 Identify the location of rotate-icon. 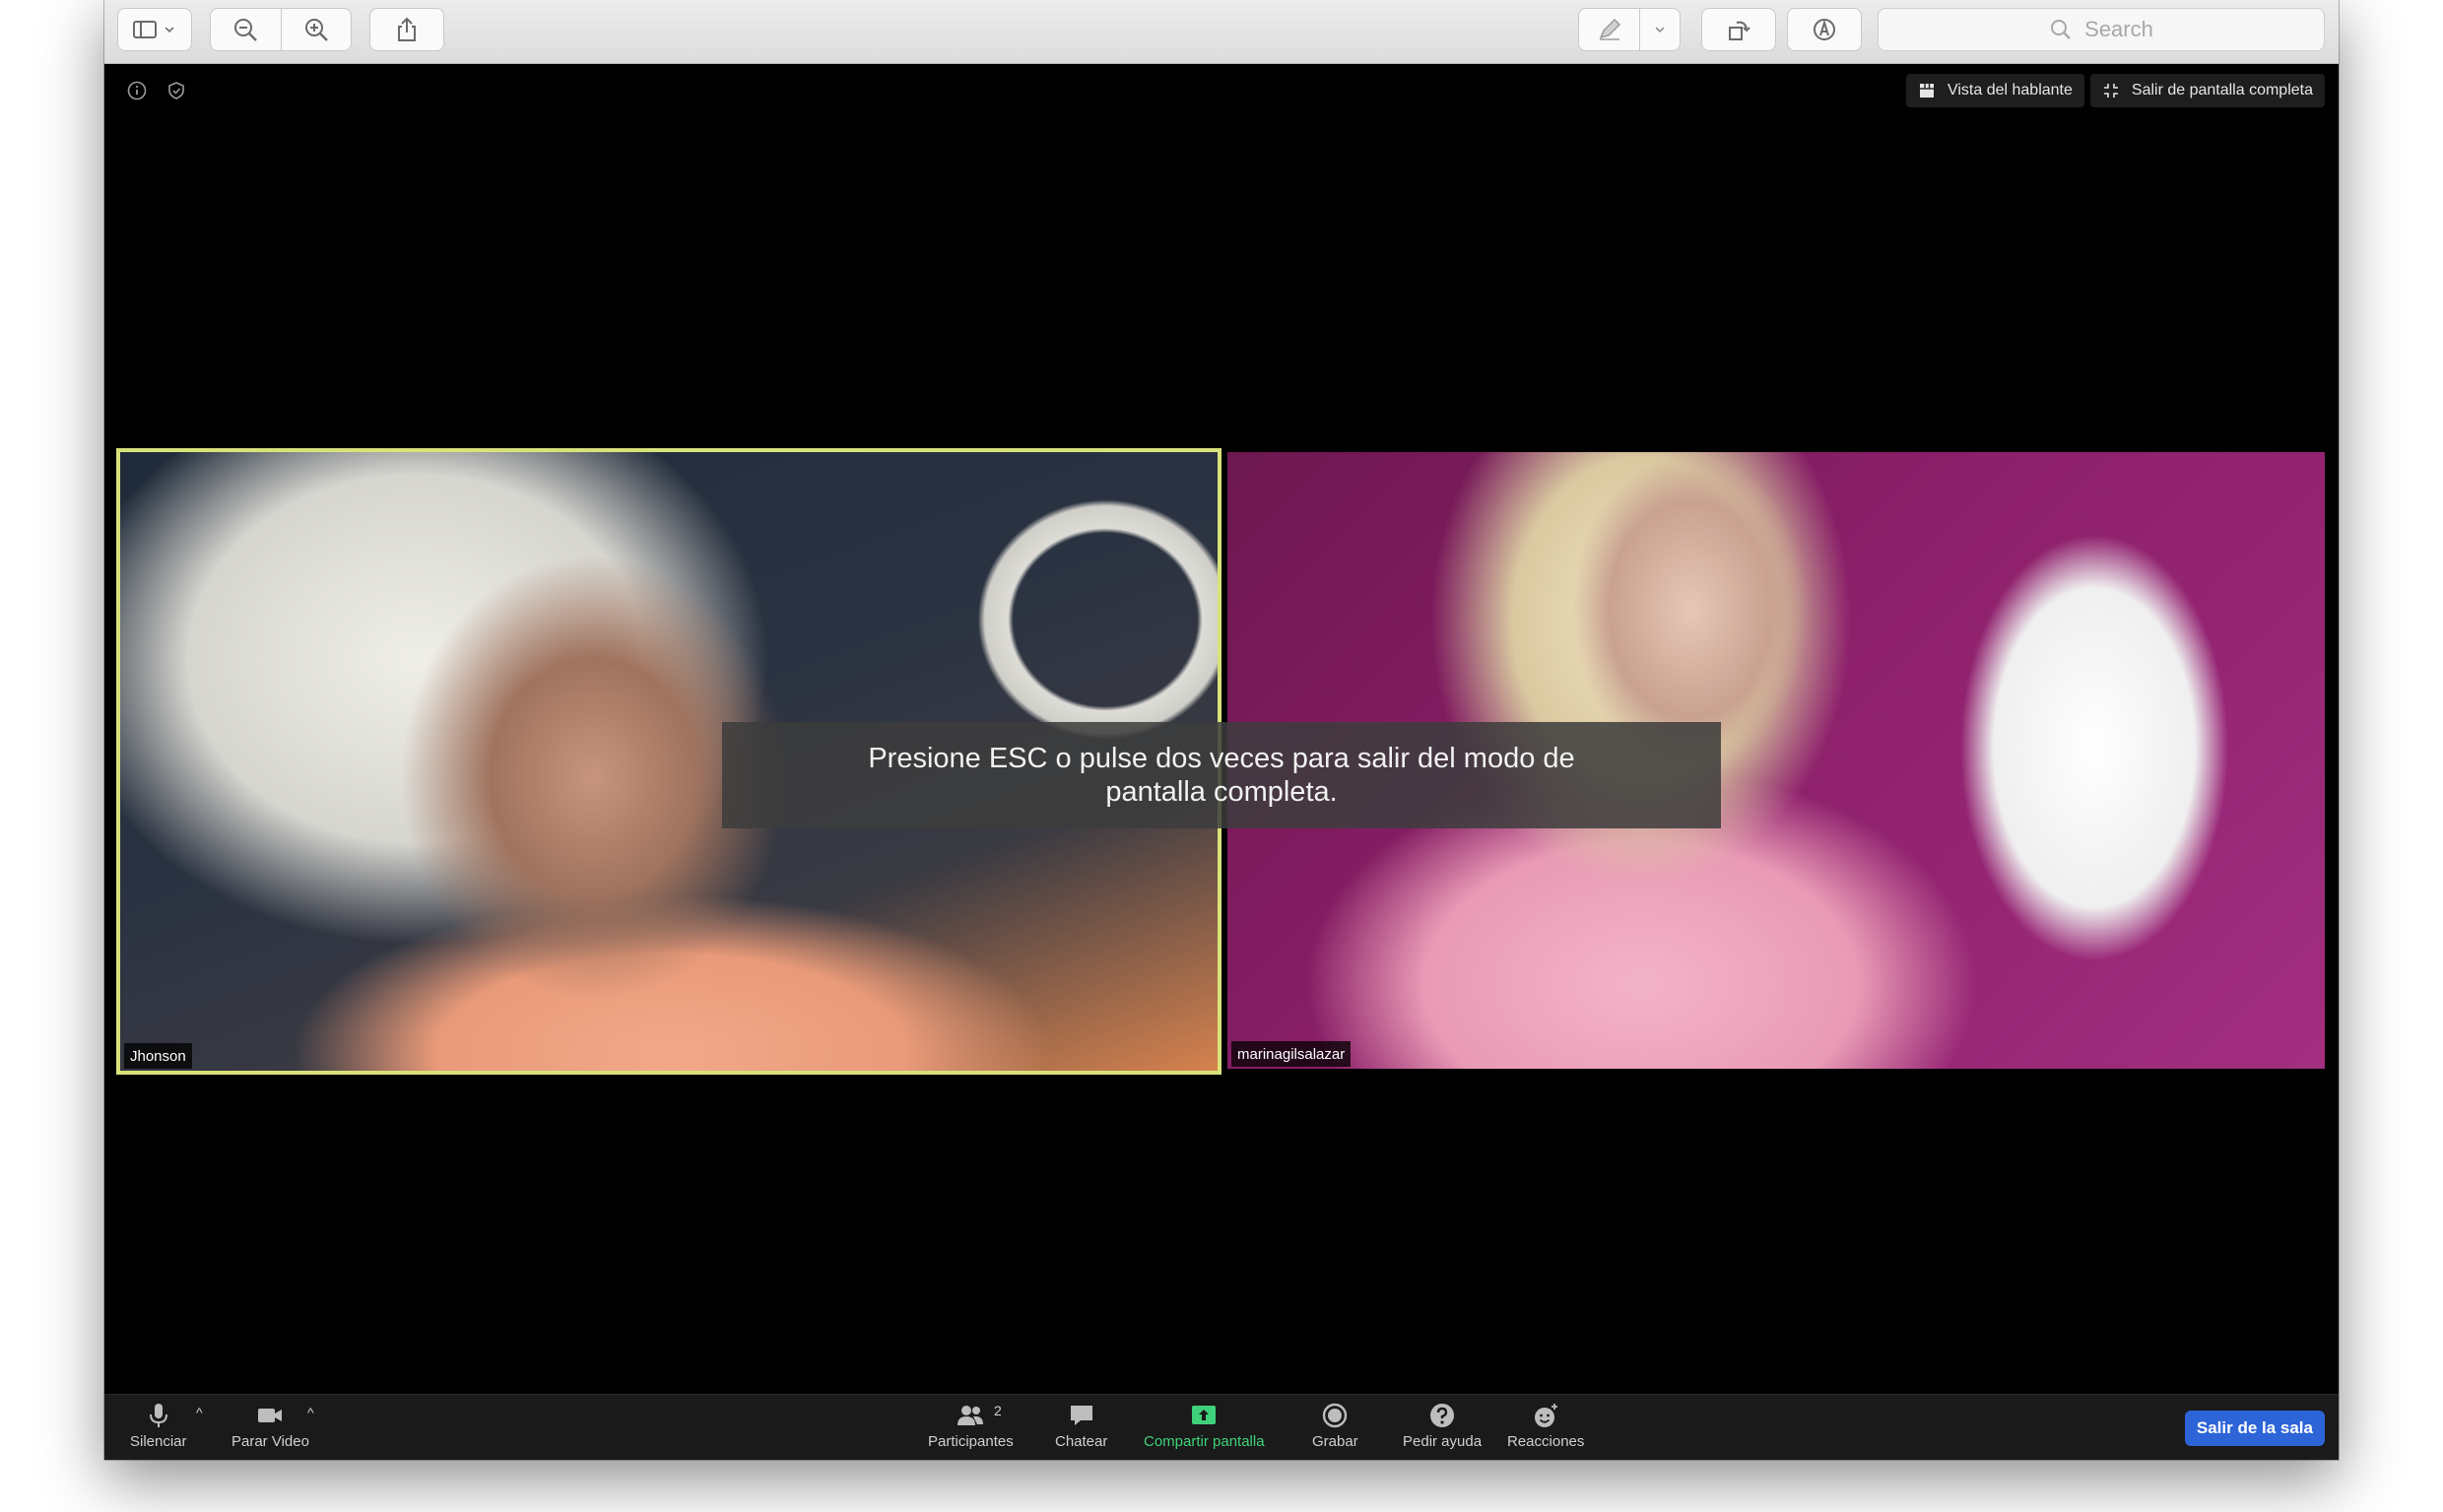
(1739, 30).